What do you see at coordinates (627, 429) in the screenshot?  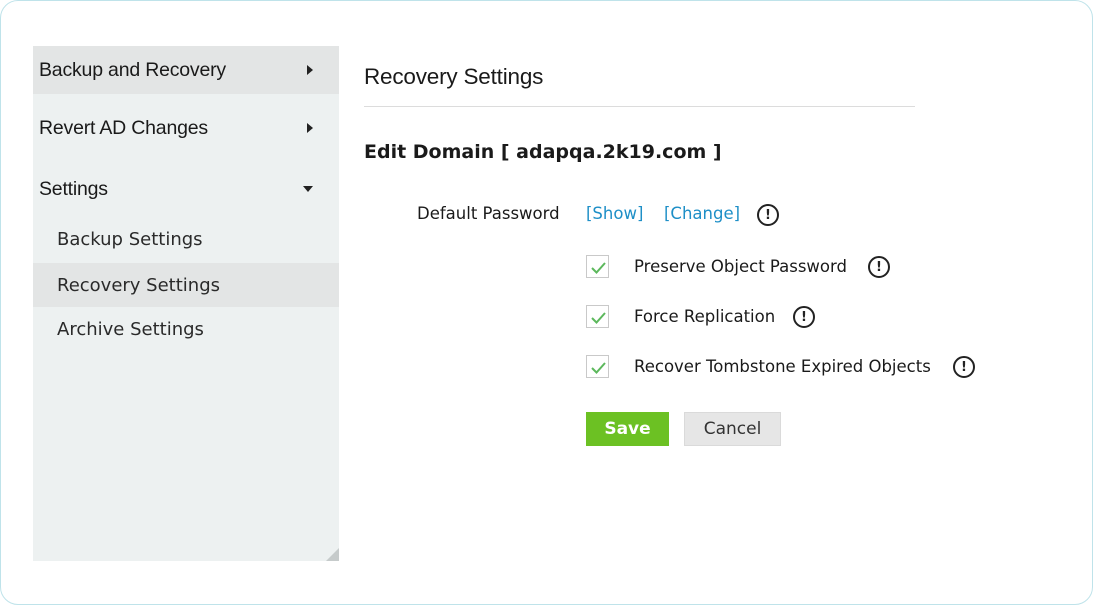 I see `save-button: Save` at bounding box center [627, 429].